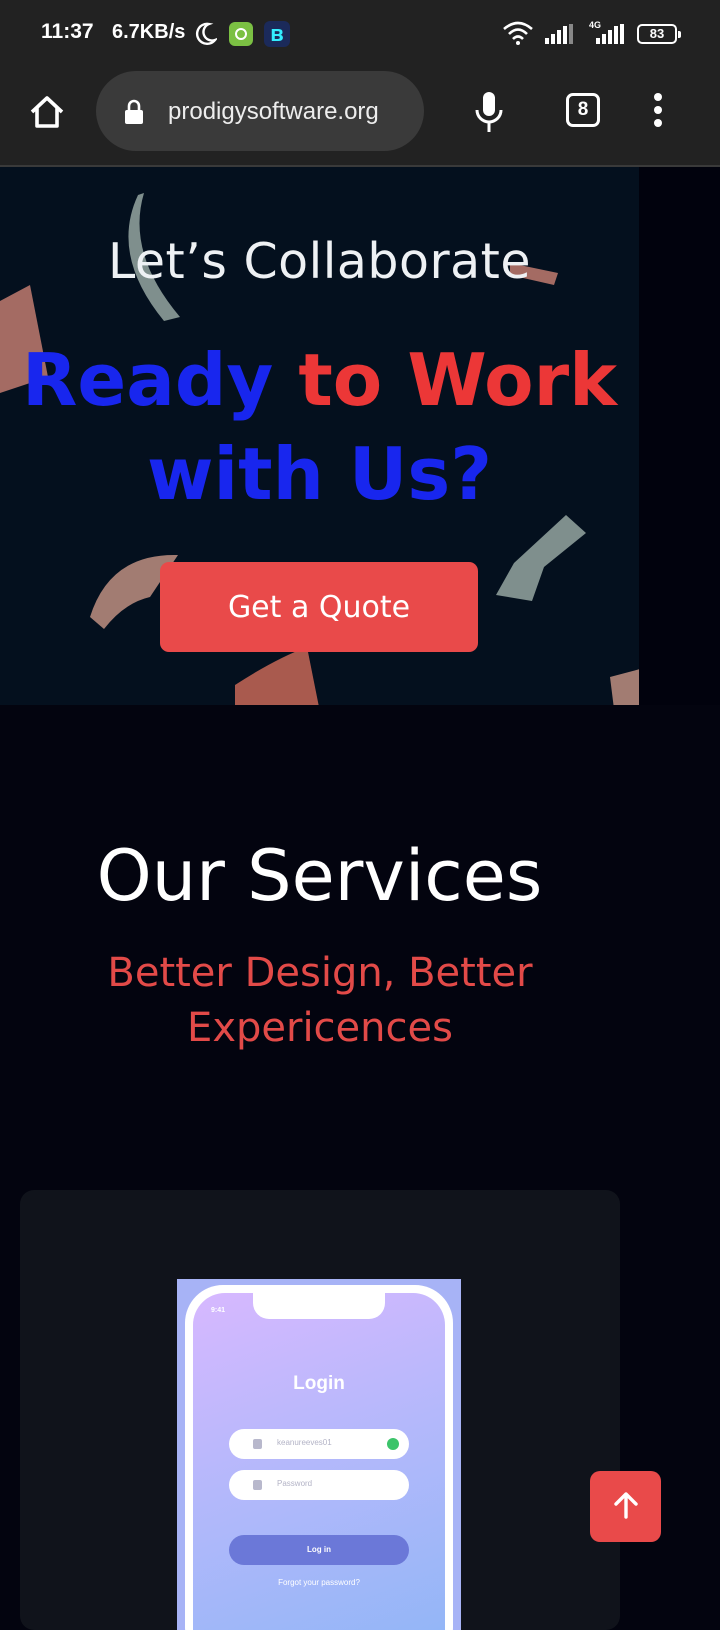 The height and width of the screenshot is (1630, 720). Describe the element at coordinates (360, 34) in the screenshot. I see `status-bar: 11:37 6.7KB/s ʙ 4G 83` at that location.